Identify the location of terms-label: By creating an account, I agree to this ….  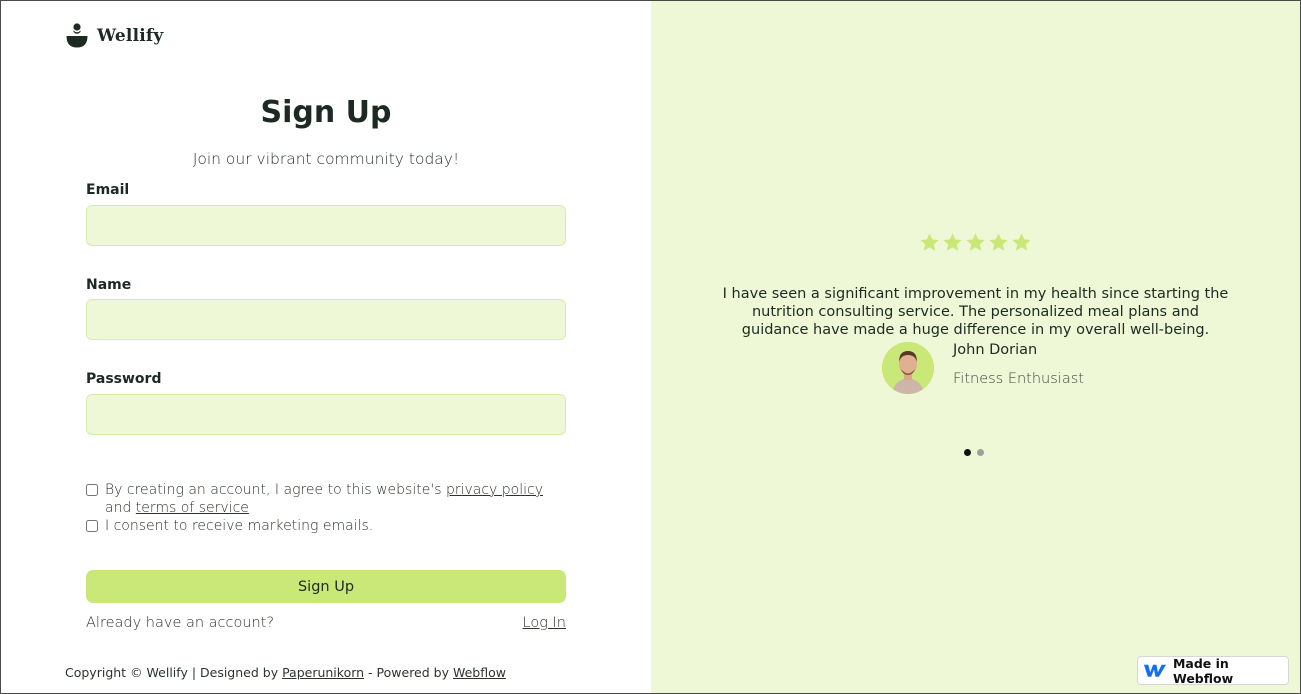
(335, 499).